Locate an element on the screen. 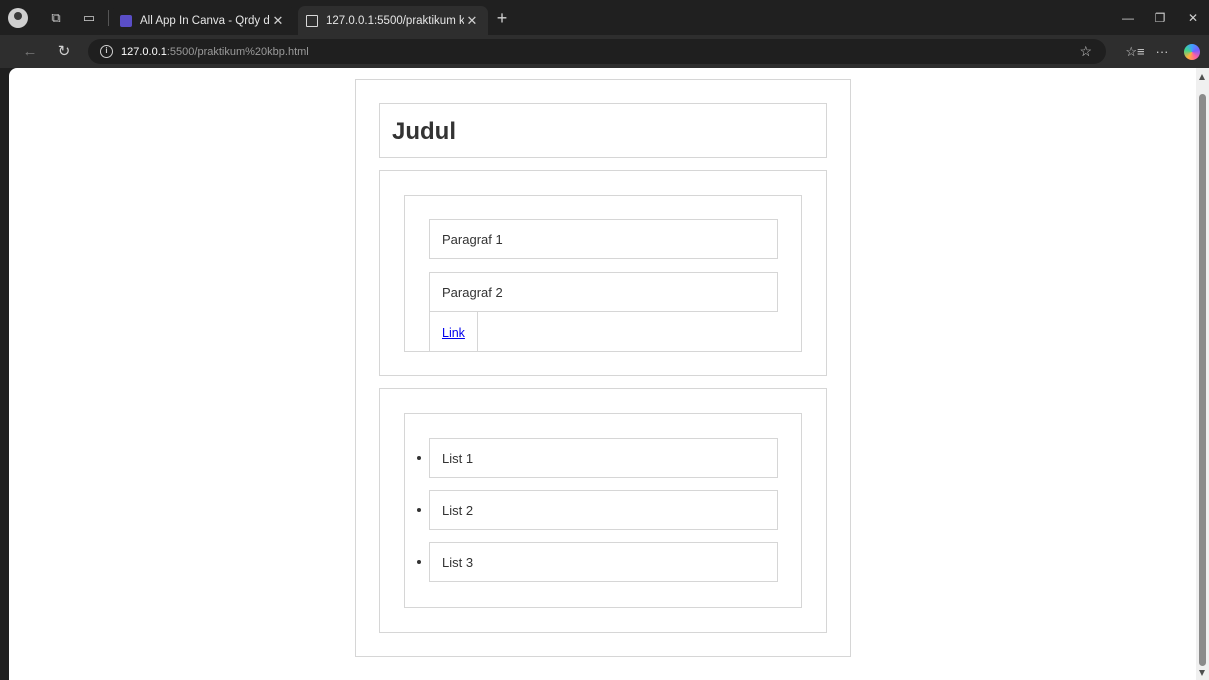  tab-canva: All App In Canva - Qrdy dynamic ✕ is located at coordinates (203, 20).